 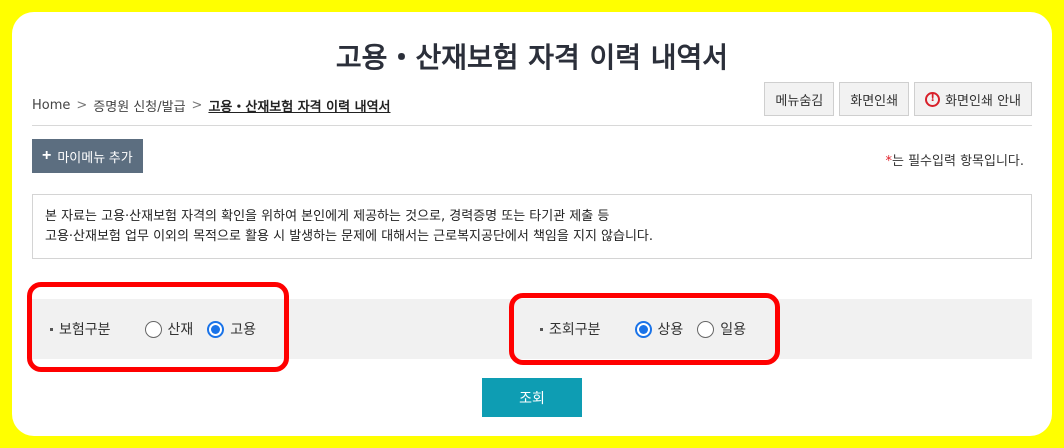 I want to click on menu-hide-label: 메뉴숨김, so click(x=799, y=101).